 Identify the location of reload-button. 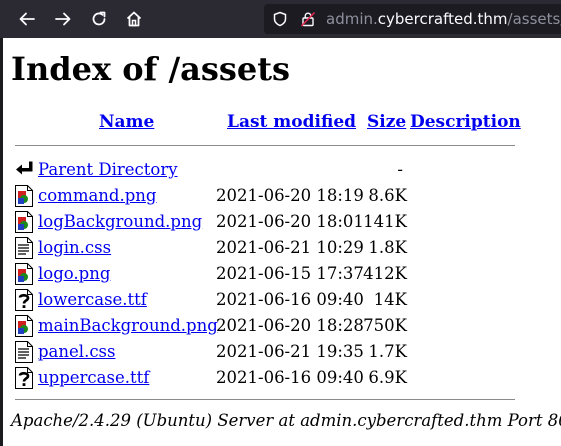
(99, 19).